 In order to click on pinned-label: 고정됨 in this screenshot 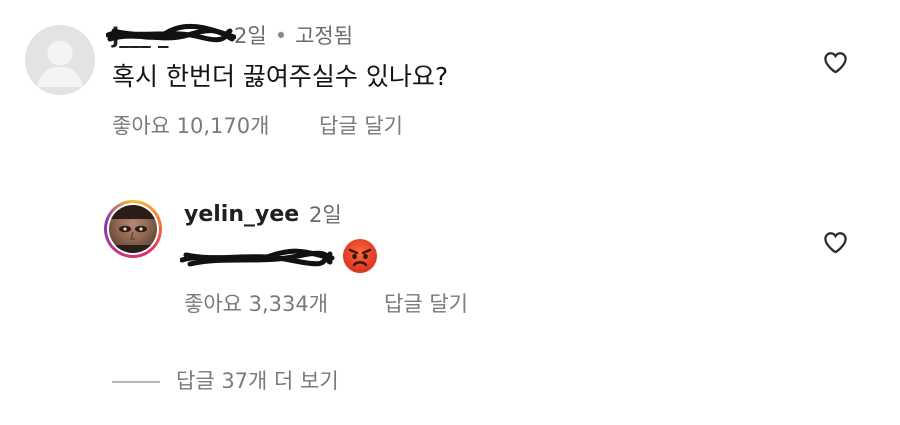, I will do `click(324, 36)`.